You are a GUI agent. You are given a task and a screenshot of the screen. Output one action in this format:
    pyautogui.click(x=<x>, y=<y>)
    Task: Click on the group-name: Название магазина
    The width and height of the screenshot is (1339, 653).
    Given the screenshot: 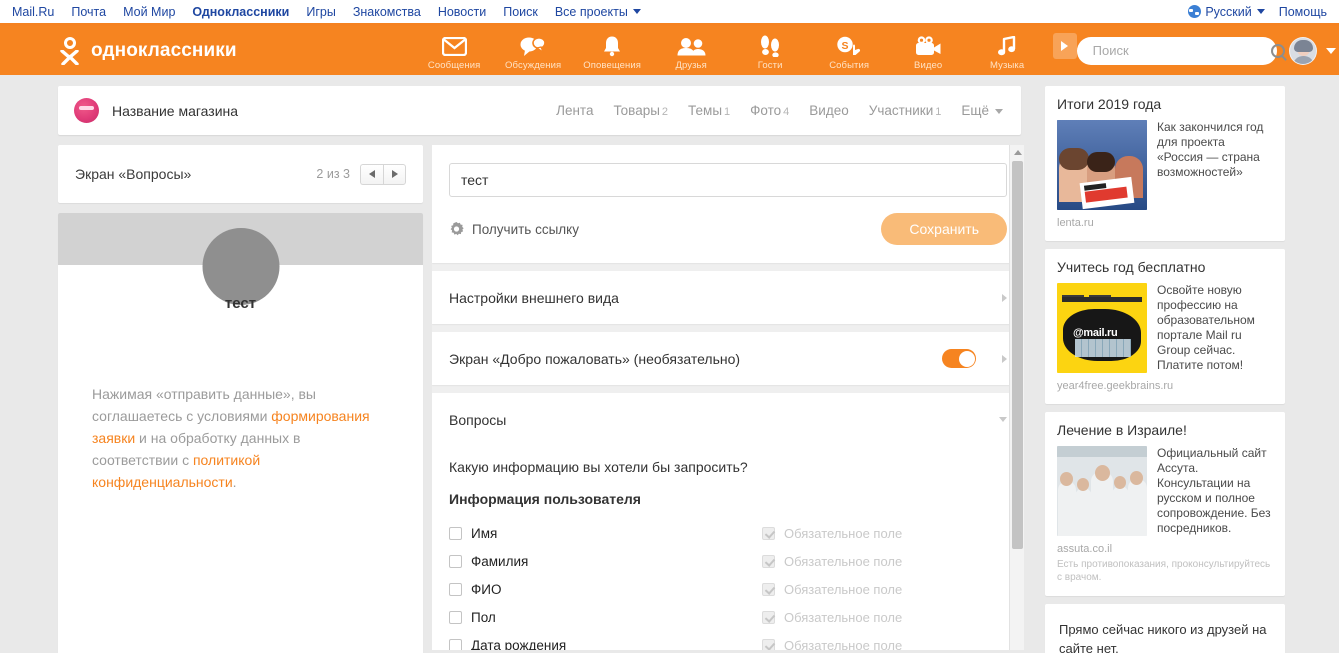 What is the action you would take?
    pyautogui.click(x=175, y=111)
    